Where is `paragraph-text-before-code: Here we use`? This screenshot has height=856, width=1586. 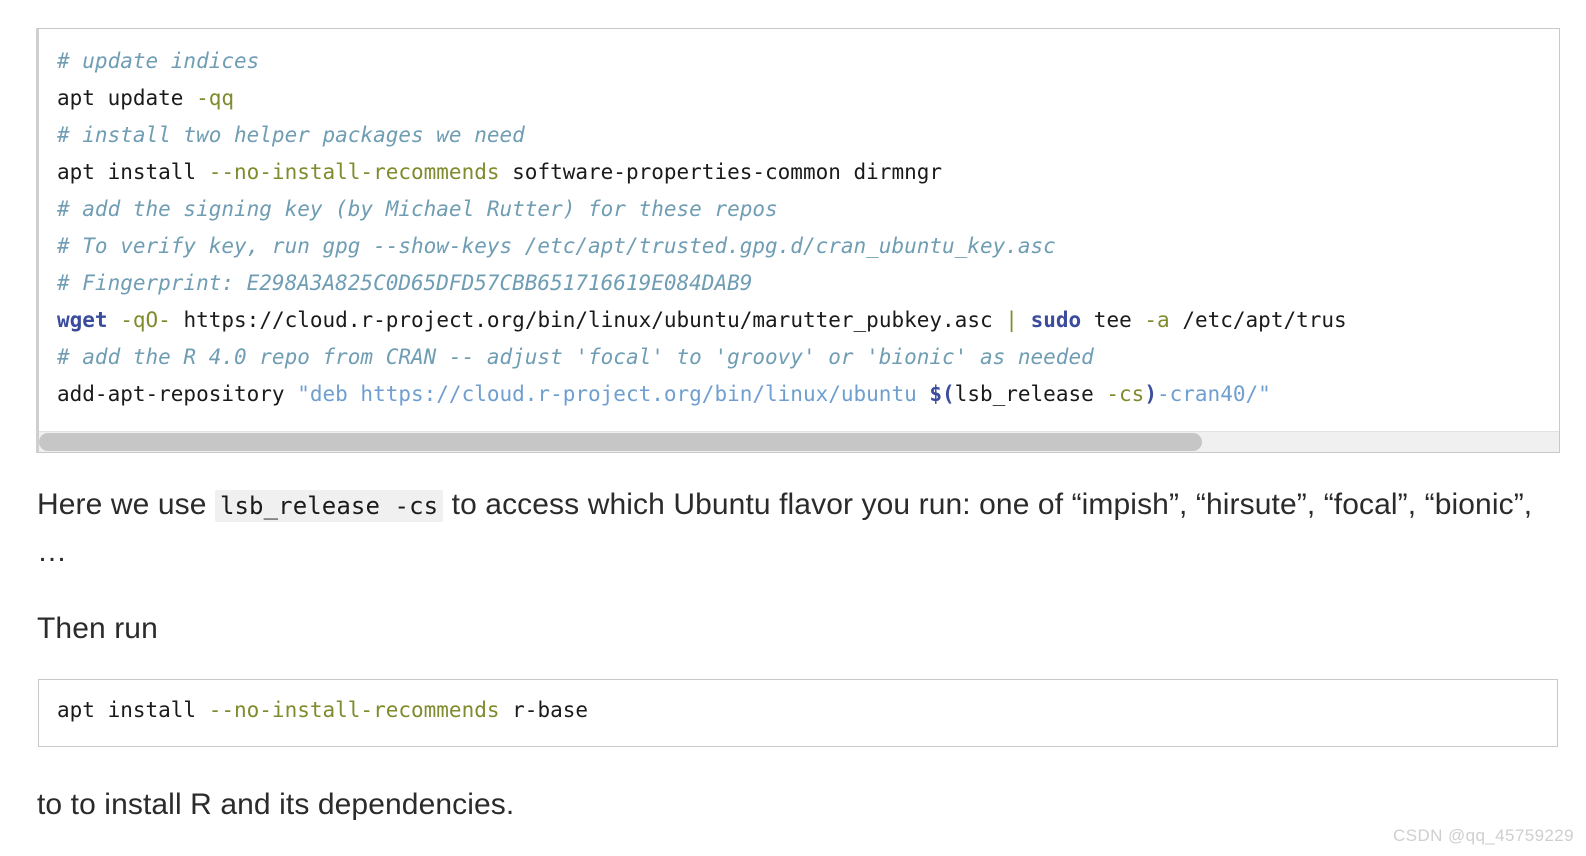 paragraph-text-before-code: Here we use is located at coordinates (126, 504).